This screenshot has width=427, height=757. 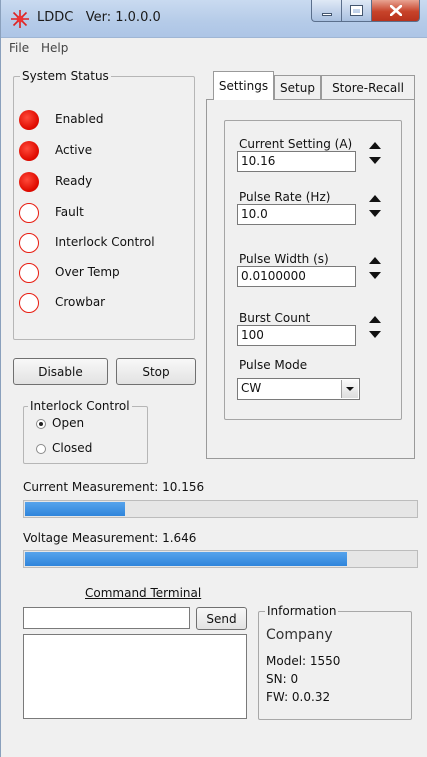 I want to click on tab-store-recall: Store-Recall, so click(x=368, y=87).